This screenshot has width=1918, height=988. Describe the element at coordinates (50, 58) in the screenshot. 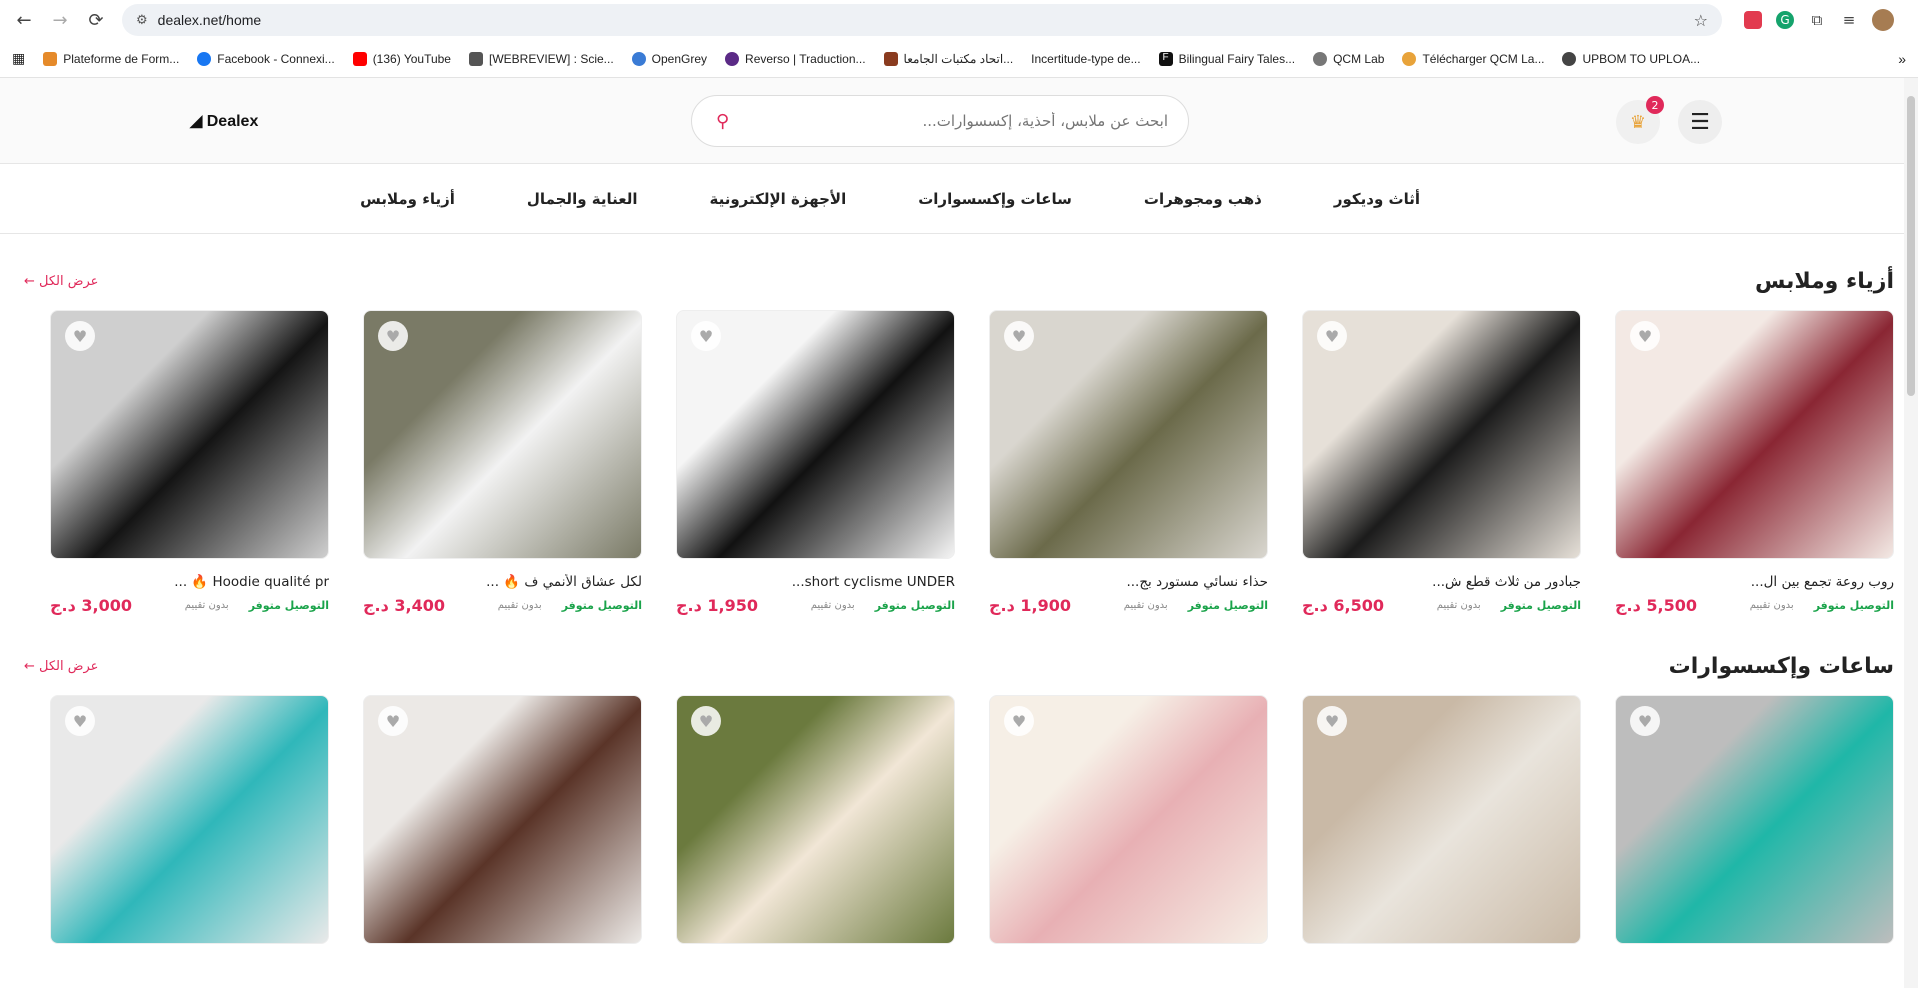

I see `bookmark-favicon` at that location.